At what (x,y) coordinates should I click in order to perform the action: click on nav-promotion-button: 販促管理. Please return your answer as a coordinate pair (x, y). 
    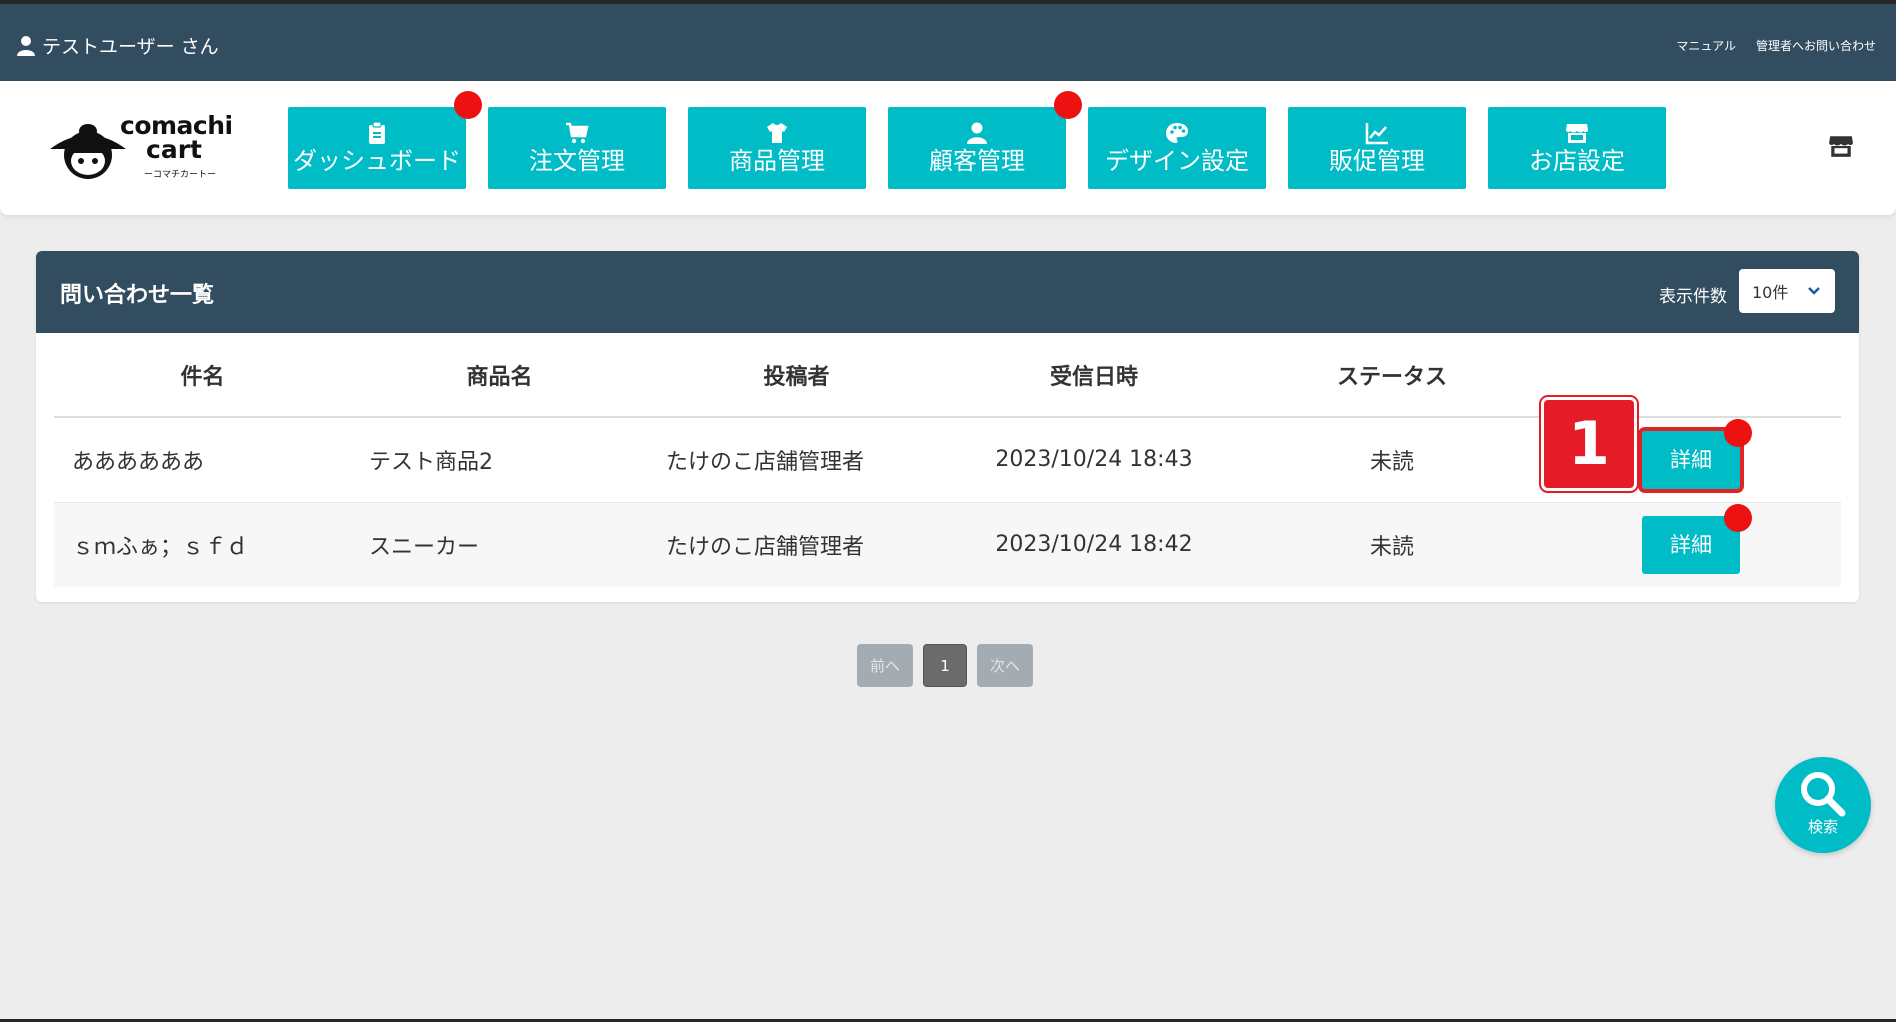
    Looking at the image, I should click on (1377, 148).